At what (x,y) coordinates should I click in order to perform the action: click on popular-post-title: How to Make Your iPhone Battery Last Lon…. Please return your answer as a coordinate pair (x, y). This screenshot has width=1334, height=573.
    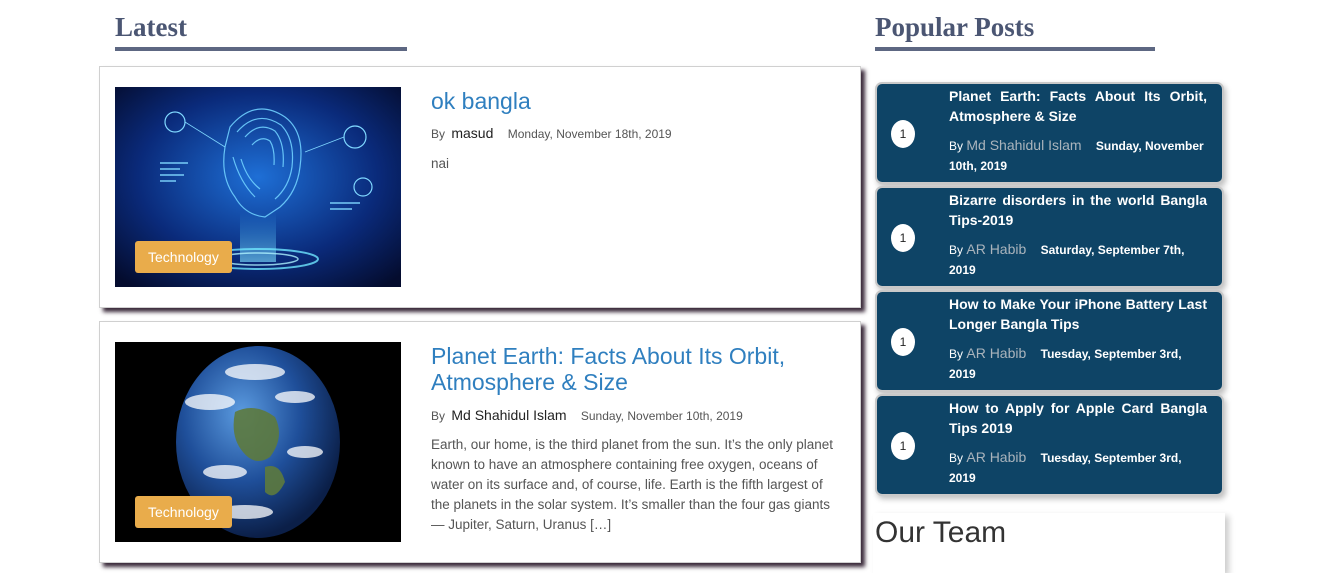
    Looking at the image, I should click on (1078, 314).